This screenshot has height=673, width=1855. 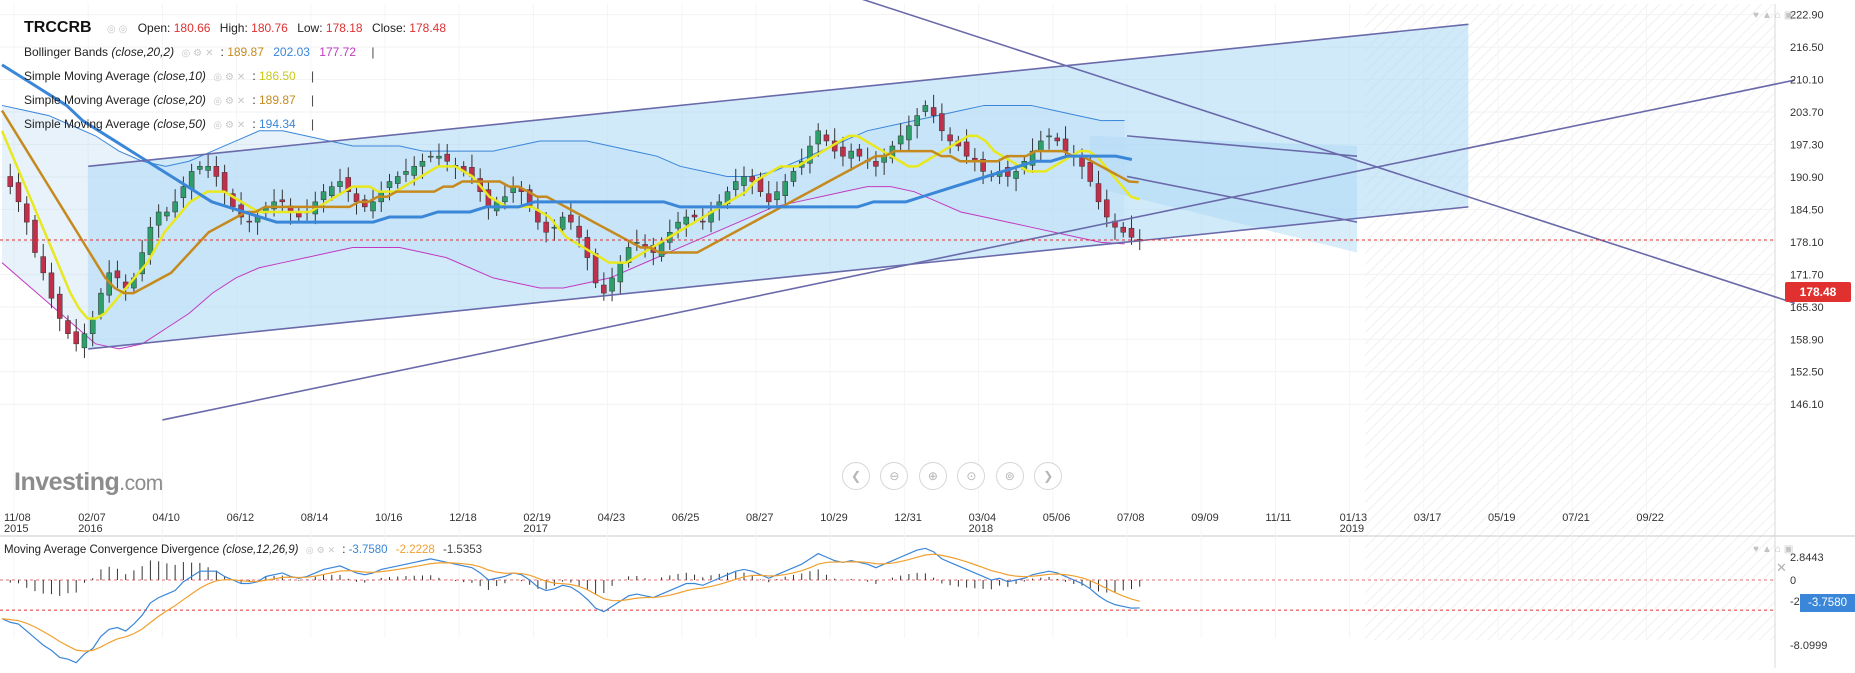 What do you see at coordinates (1807, 210) in the screenshot?
I see `y-tick-label: 184.50` at bounding box center [1807, 210].